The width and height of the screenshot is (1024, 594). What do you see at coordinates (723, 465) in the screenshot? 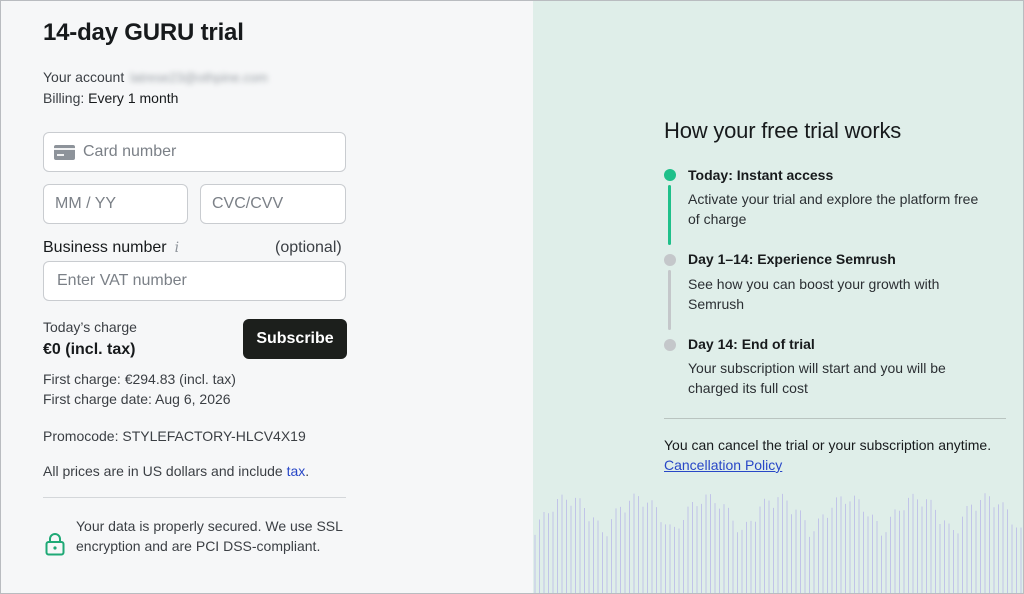
I see `cancellation-policy-link: Cancellation Policy` at bounding box center [723, 465].